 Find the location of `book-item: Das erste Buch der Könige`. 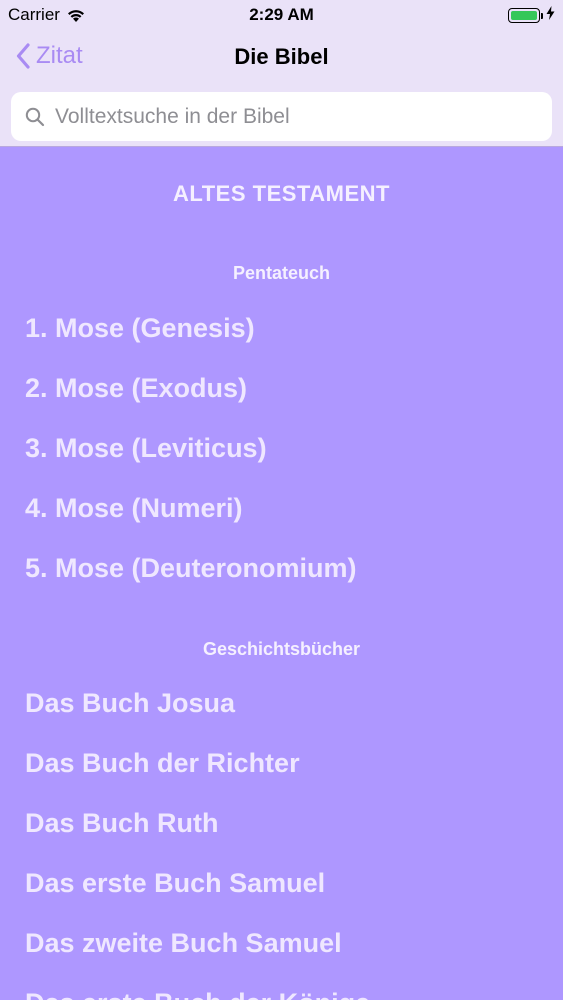

book-item: Das erste Buch der Könige is located at coordinates (197, 986).